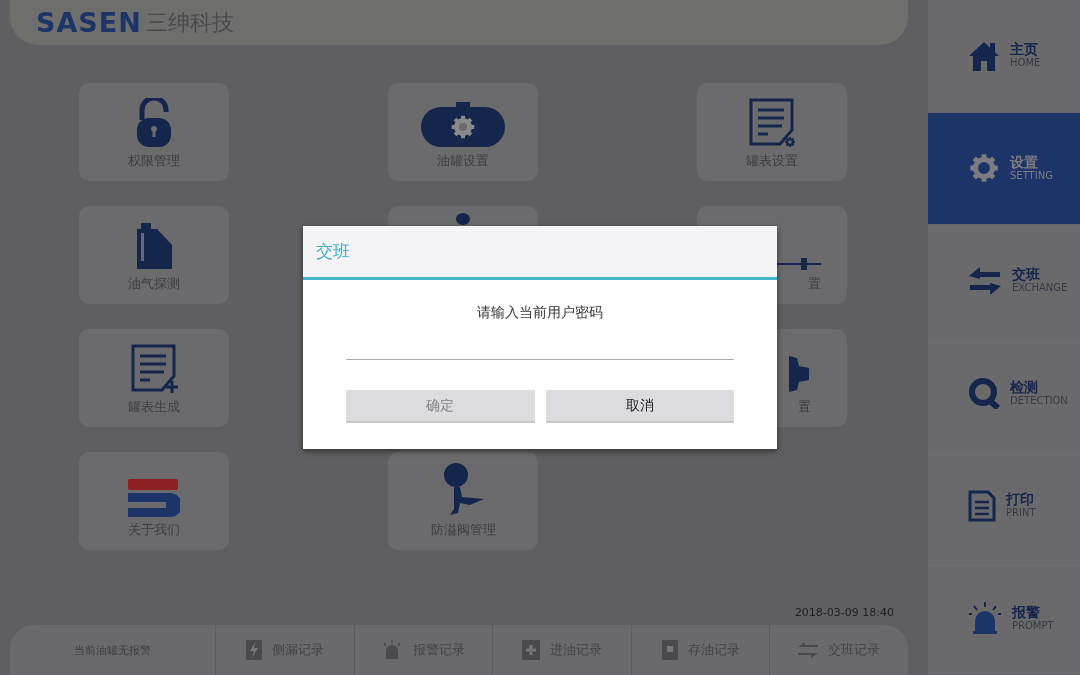  I want to click on timestamp: 2018-03-09 18:40, so click(844, 613).